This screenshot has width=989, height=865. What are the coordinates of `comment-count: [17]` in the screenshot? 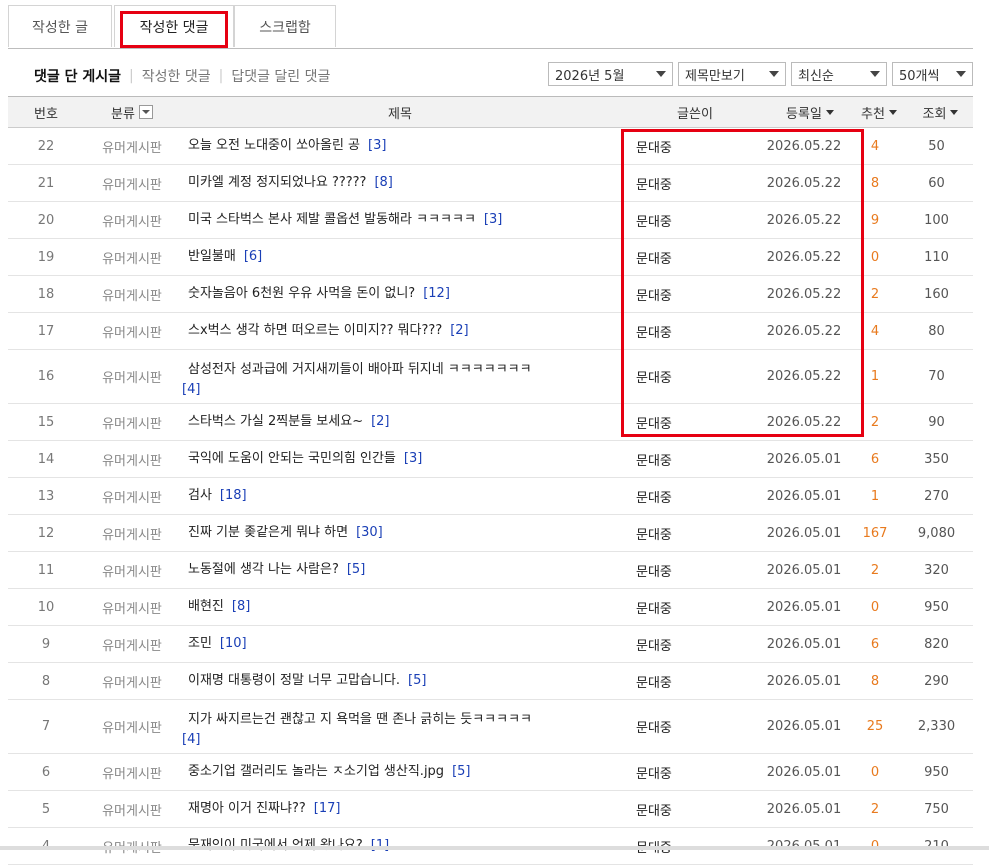 It's located at (327, 808).